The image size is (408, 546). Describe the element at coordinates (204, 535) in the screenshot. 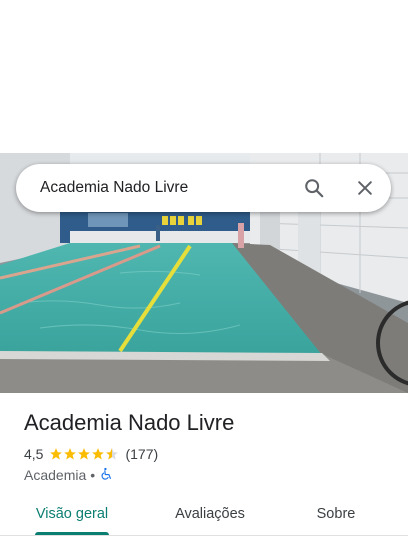

I see `tabs-divider` at that location.